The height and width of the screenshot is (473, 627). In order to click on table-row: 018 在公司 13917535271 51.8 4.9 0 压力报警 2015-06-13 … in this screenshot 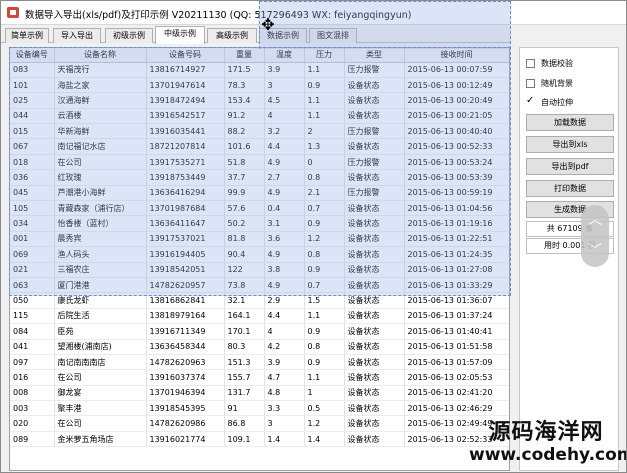, I will do `click(259, 162)`.